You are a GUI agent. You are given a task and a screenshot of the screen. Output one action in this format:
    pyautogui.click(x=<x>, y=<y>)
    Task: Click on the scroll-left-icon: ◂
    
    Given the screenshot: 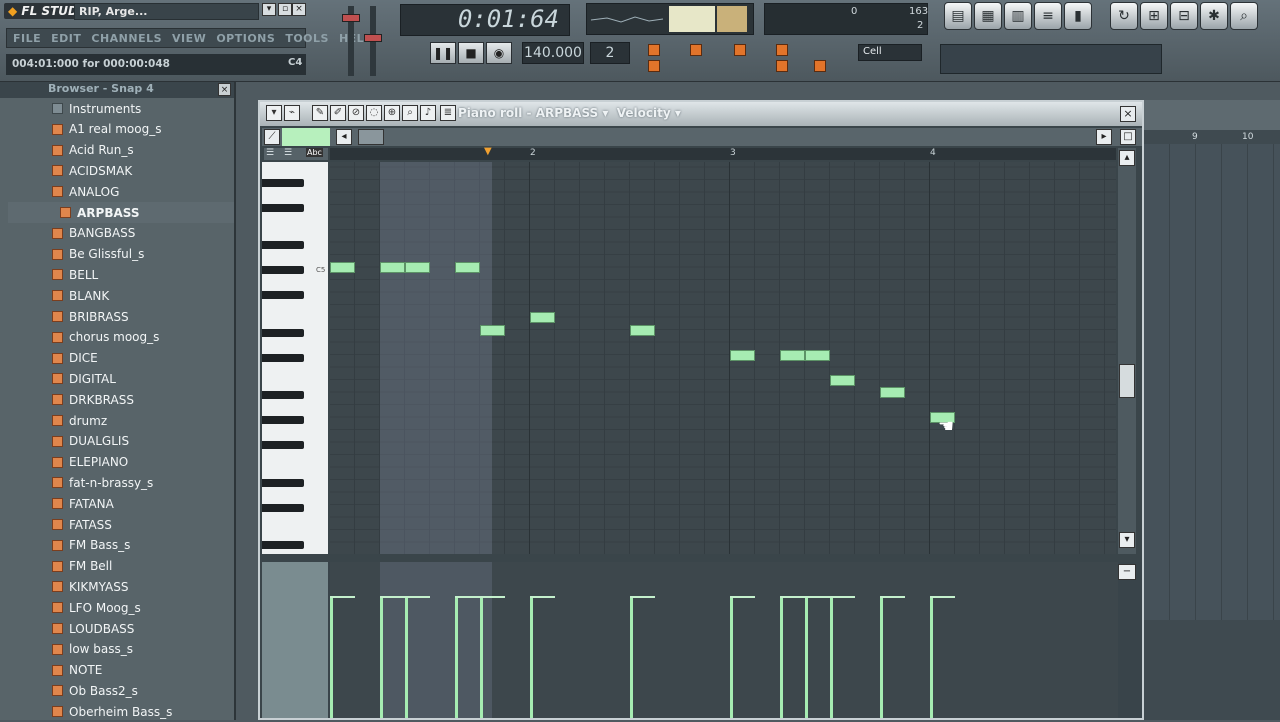 What is the action you would take?
    pyautogui.click(x=344, y=137)
    